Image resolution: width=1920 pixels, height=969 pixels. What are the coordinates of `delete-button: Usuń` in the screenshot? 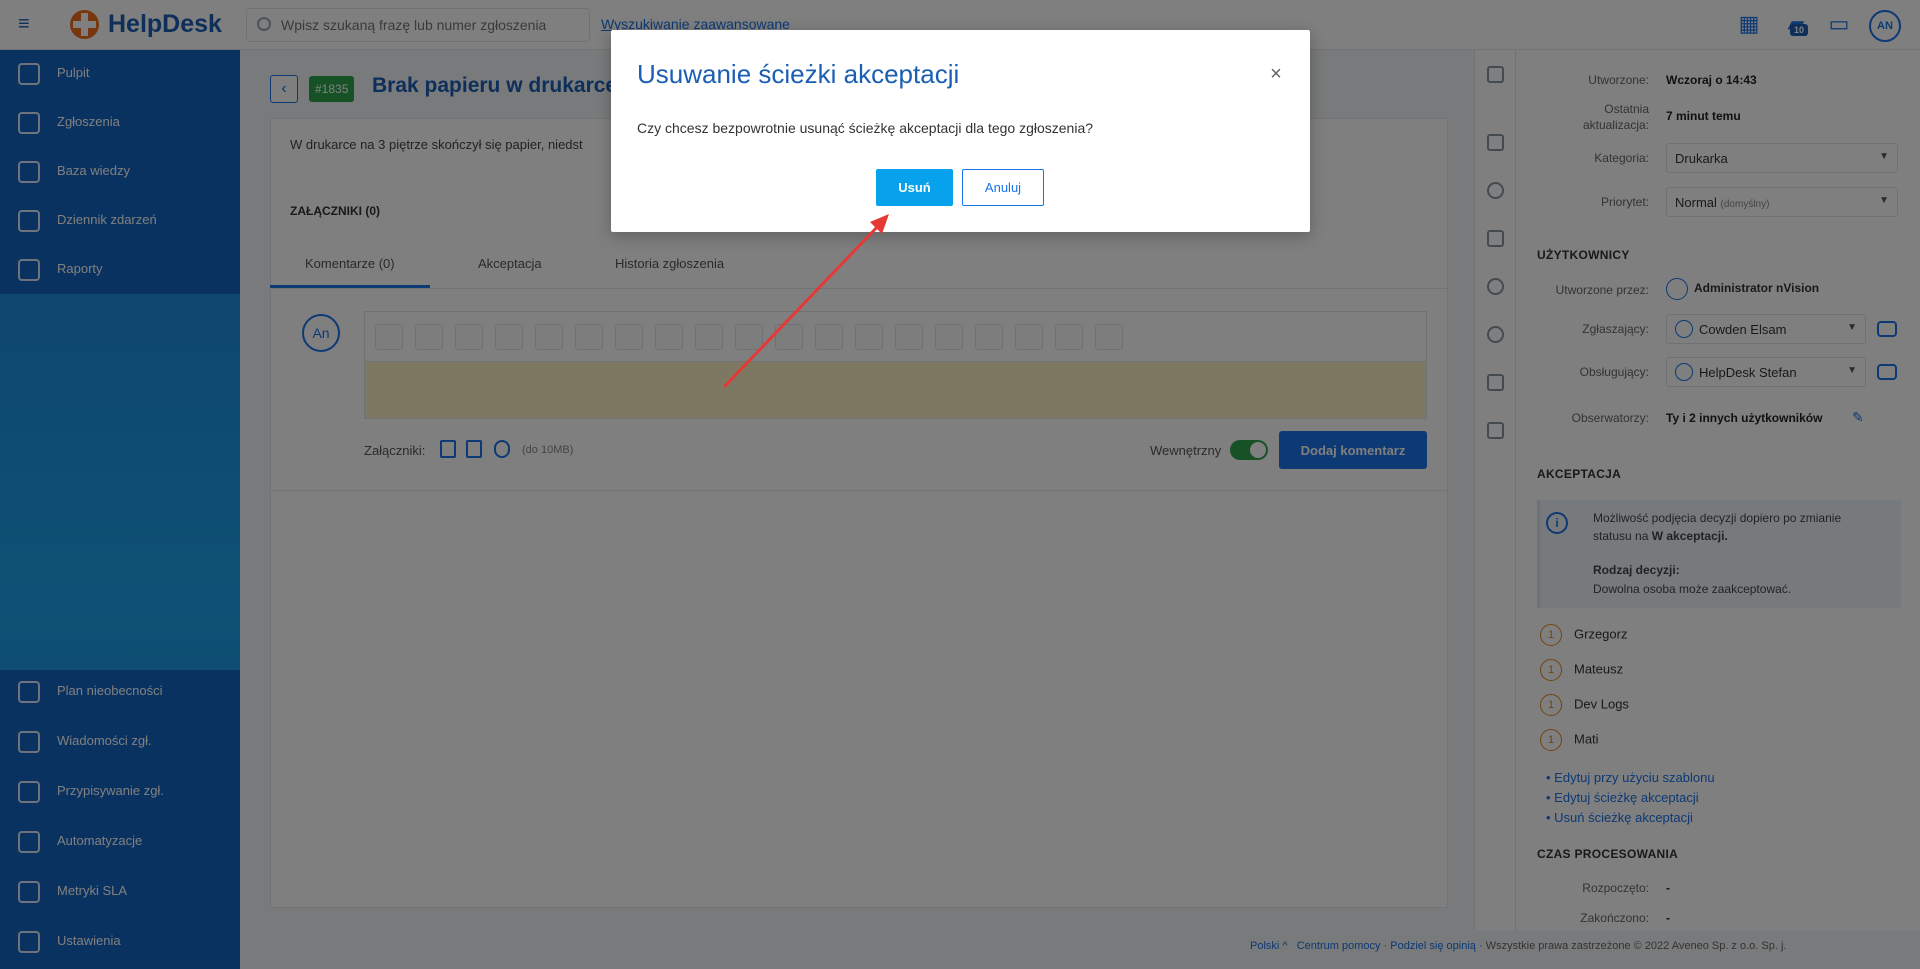 It's located at (914, 187).